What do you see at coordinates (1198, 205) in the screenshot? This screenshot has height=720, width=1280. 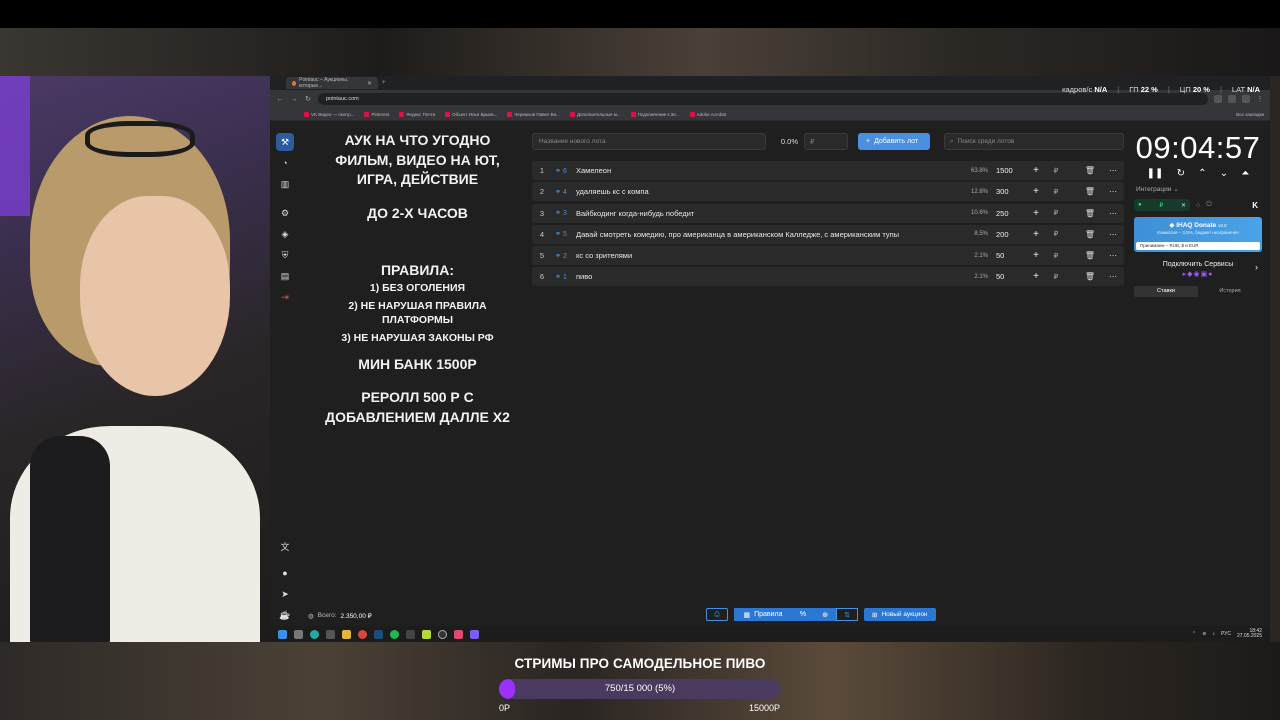 I see `circle-icon: ○` at bounding box center [1198, 205].